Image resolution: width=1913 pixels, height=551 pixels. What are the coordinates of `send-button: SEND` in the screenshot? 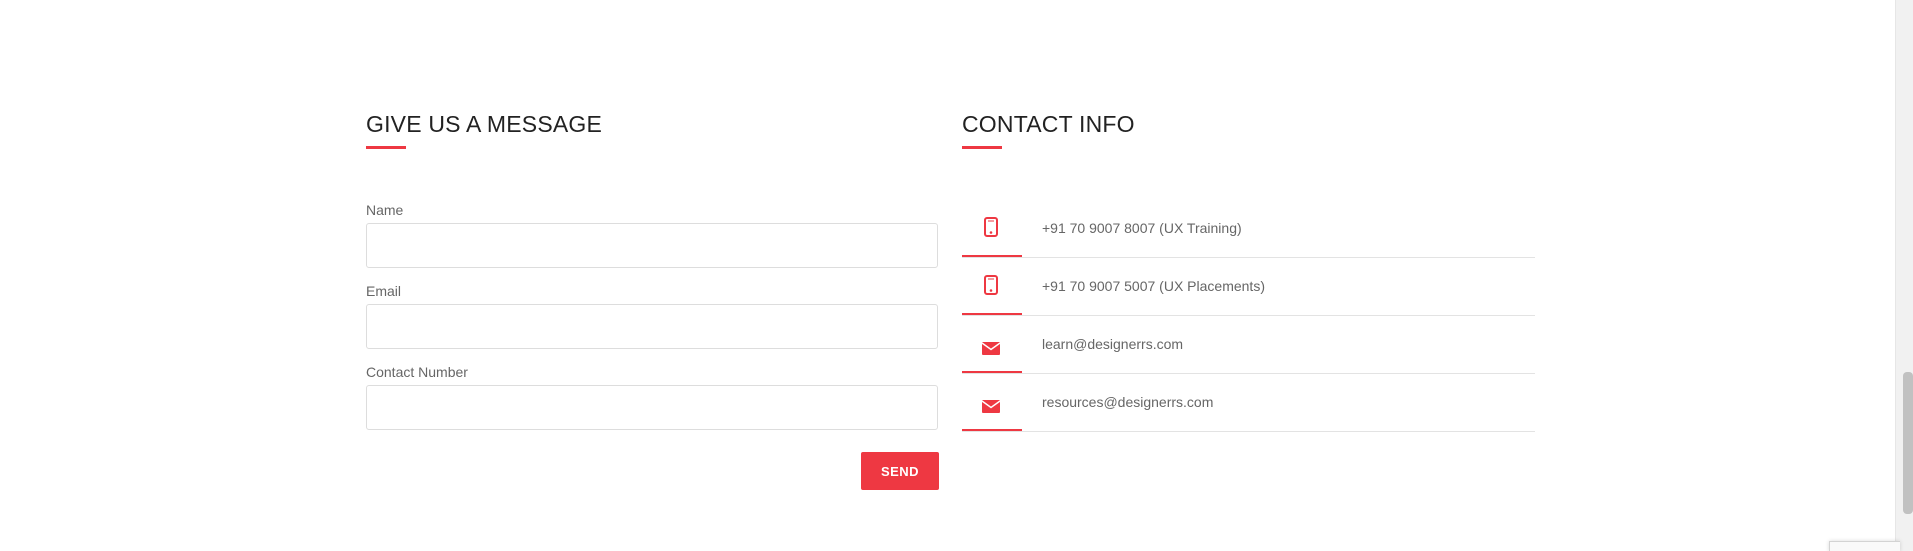 It's located at (900, 471).